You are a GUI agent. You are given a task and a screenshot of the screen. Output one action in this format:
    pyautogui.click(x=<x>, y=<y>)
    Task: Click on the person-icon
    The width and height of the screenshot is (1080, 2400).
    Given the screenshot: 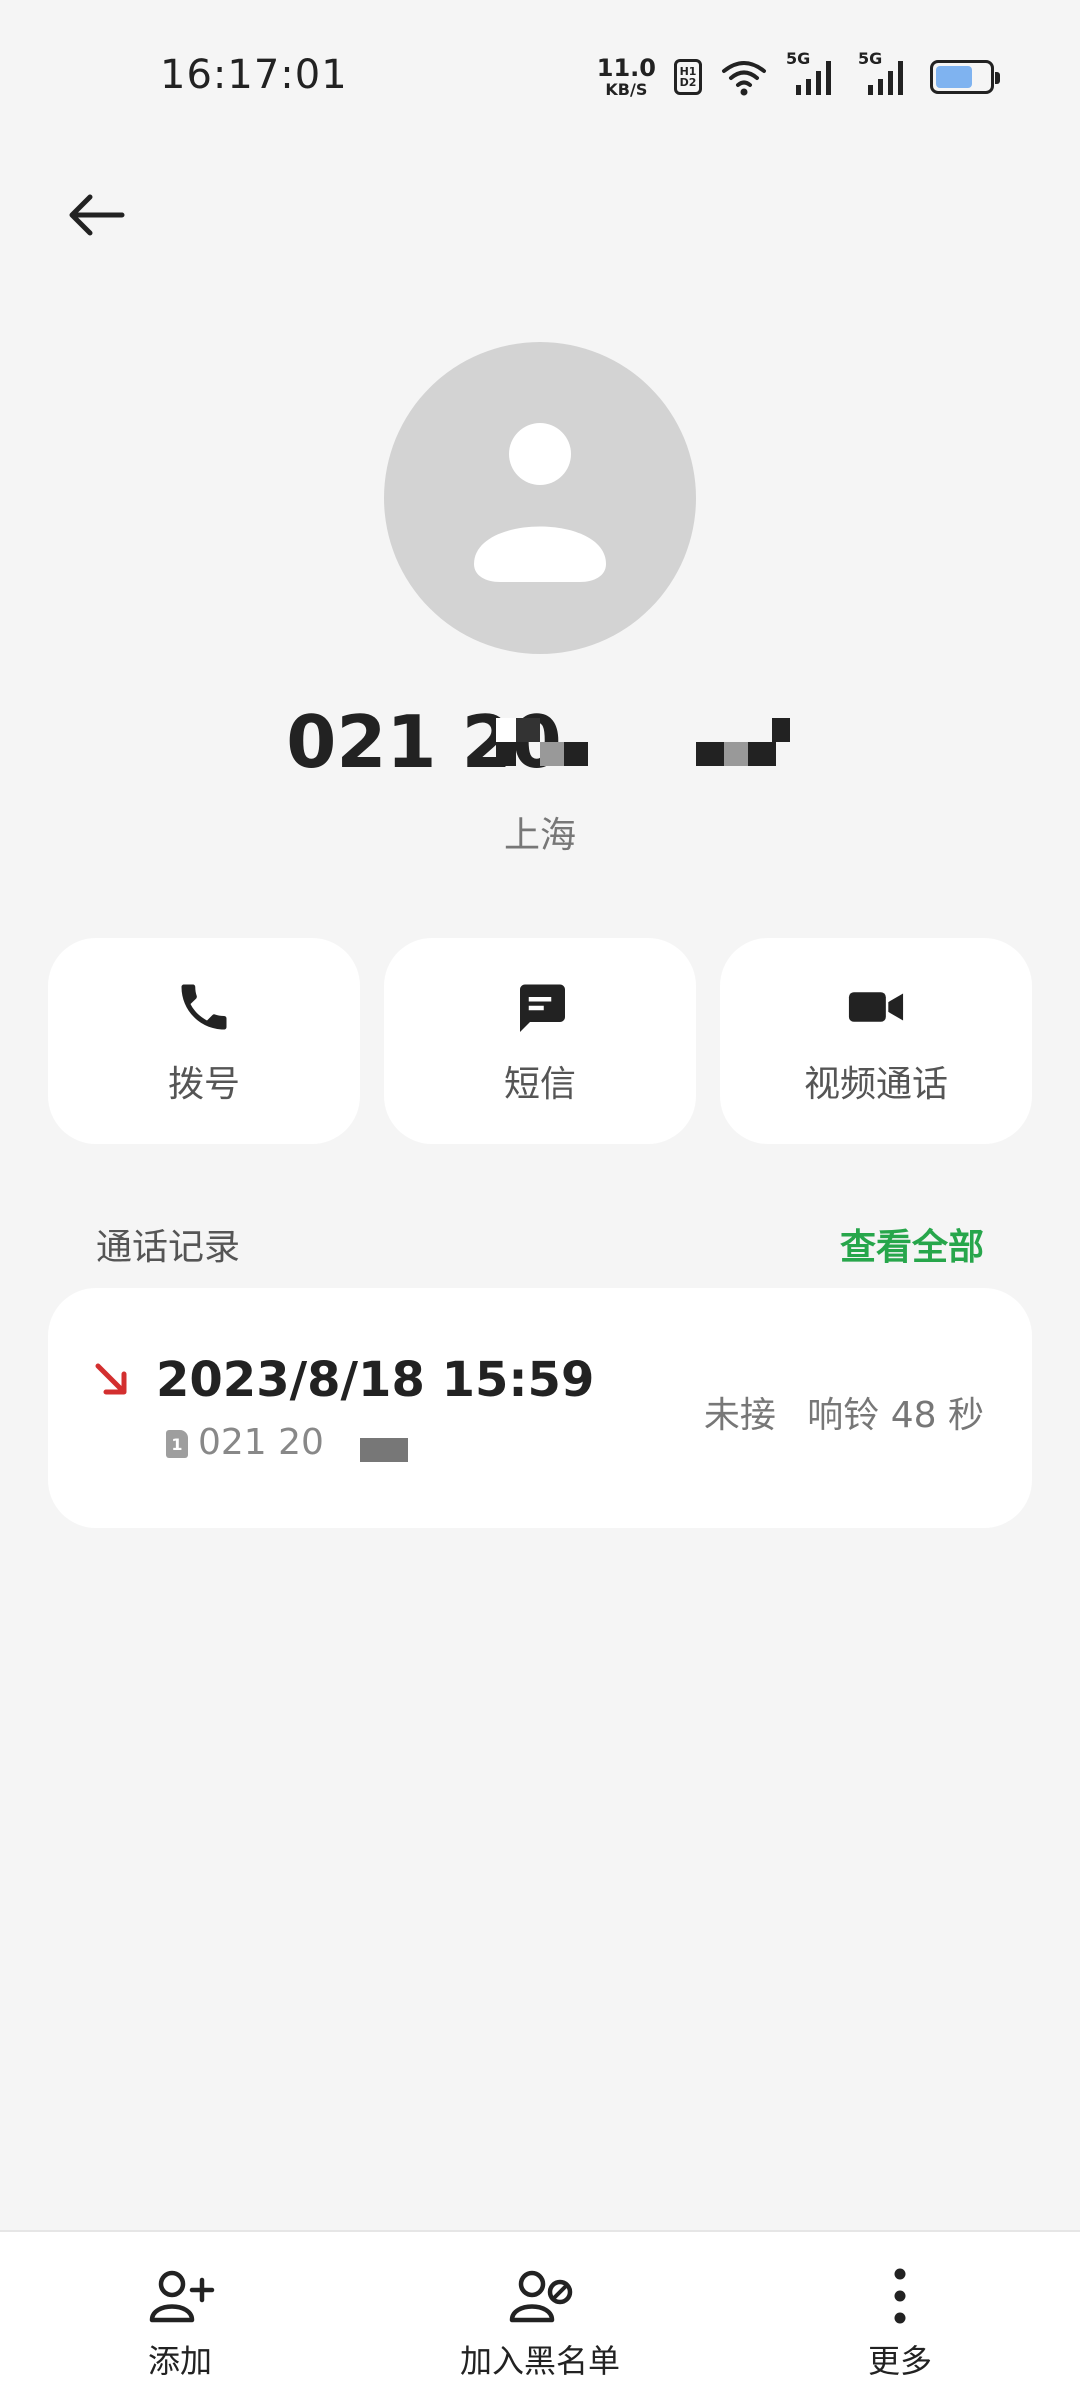 What is the action you would take?
    pyautogui.click(x=540, y=502)
    